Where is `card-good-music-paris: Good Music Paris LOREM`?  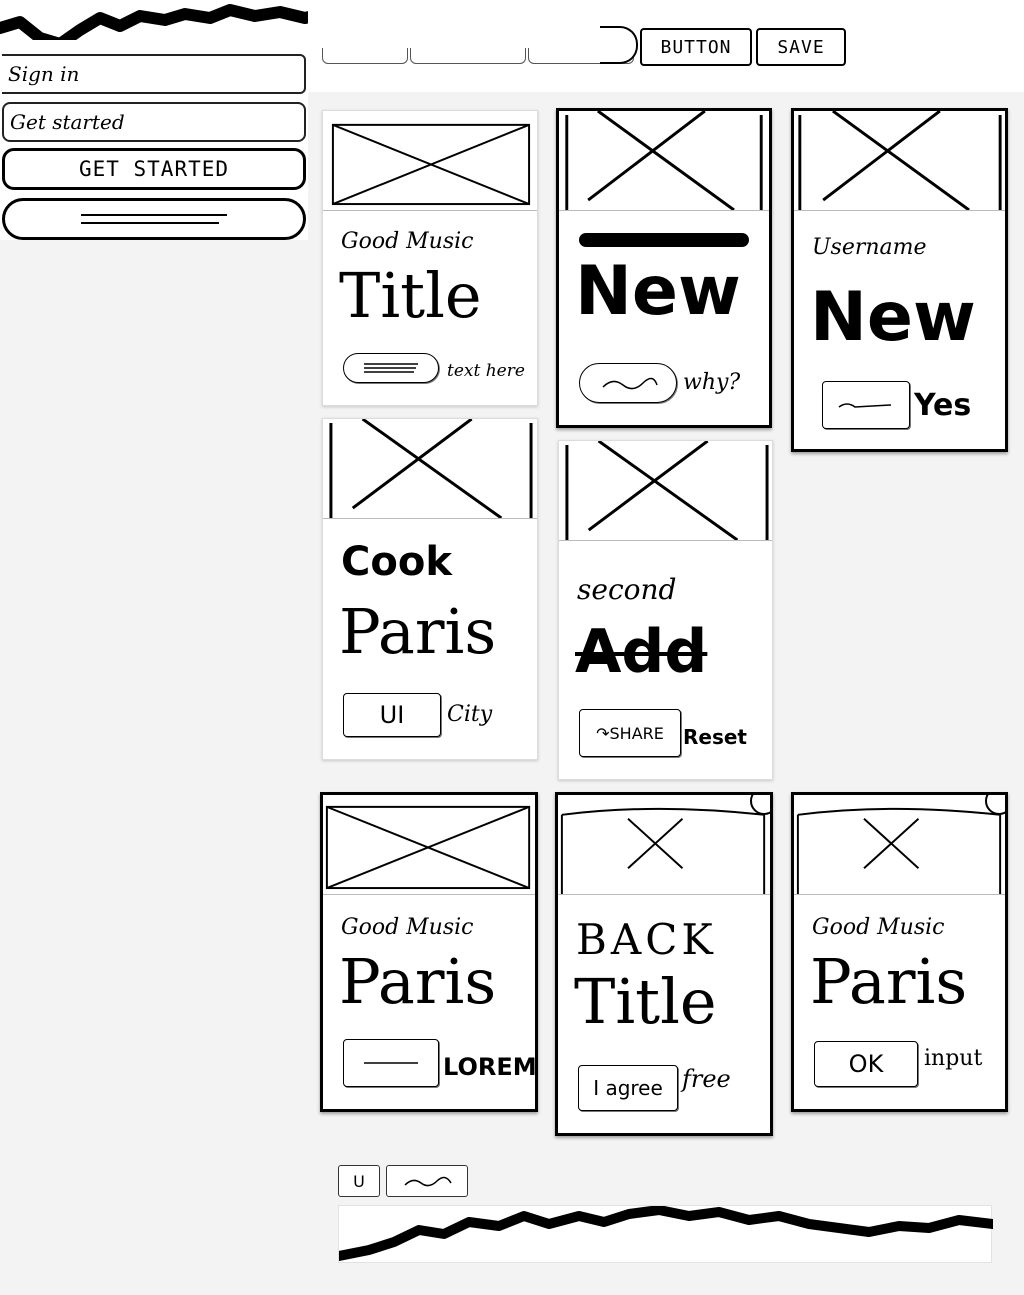
card-good-music-paris: Good Music Paris LOREM is located at coordinates (429, 952).